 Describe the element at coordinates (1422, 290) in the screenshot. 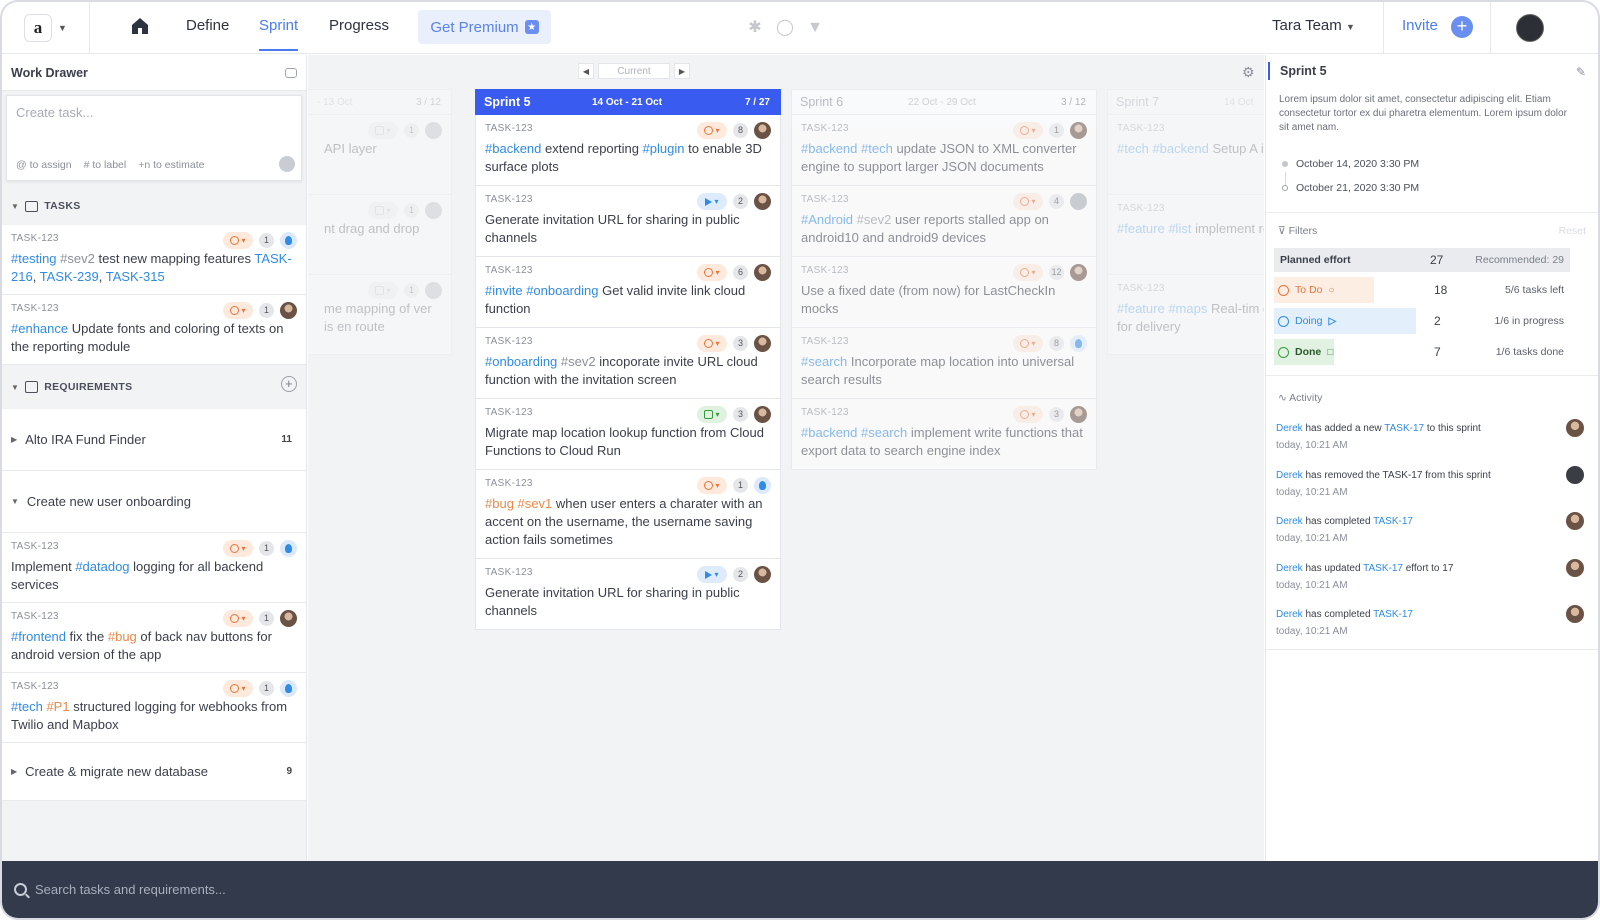

I see `status-filter-row: To Do ○ 18 5/6 tasks left` at that location.